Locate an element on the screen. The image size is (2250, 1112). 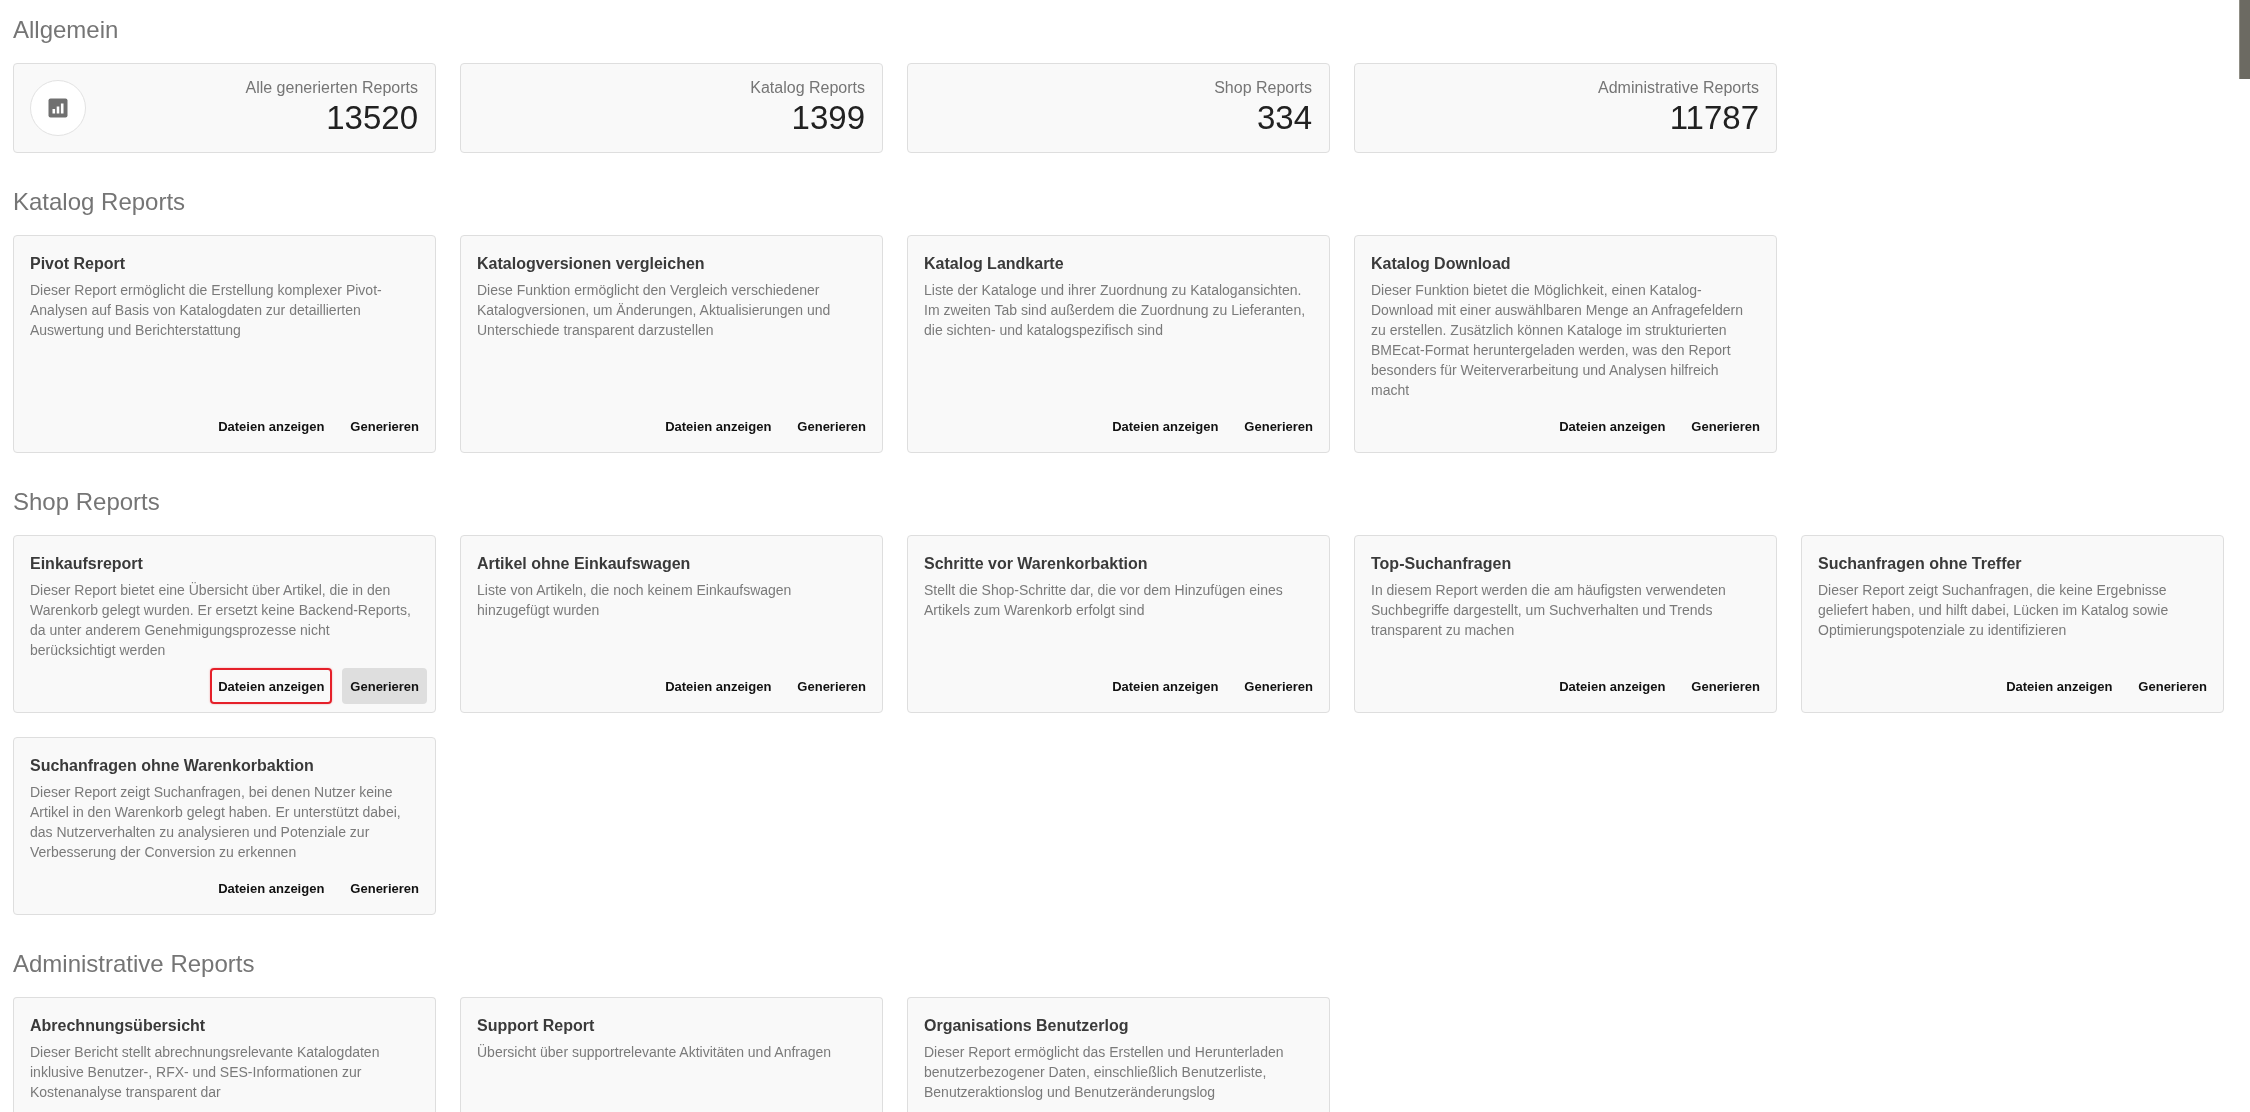
stat-label: Shop Reports is located at coordinates (1263, 88).